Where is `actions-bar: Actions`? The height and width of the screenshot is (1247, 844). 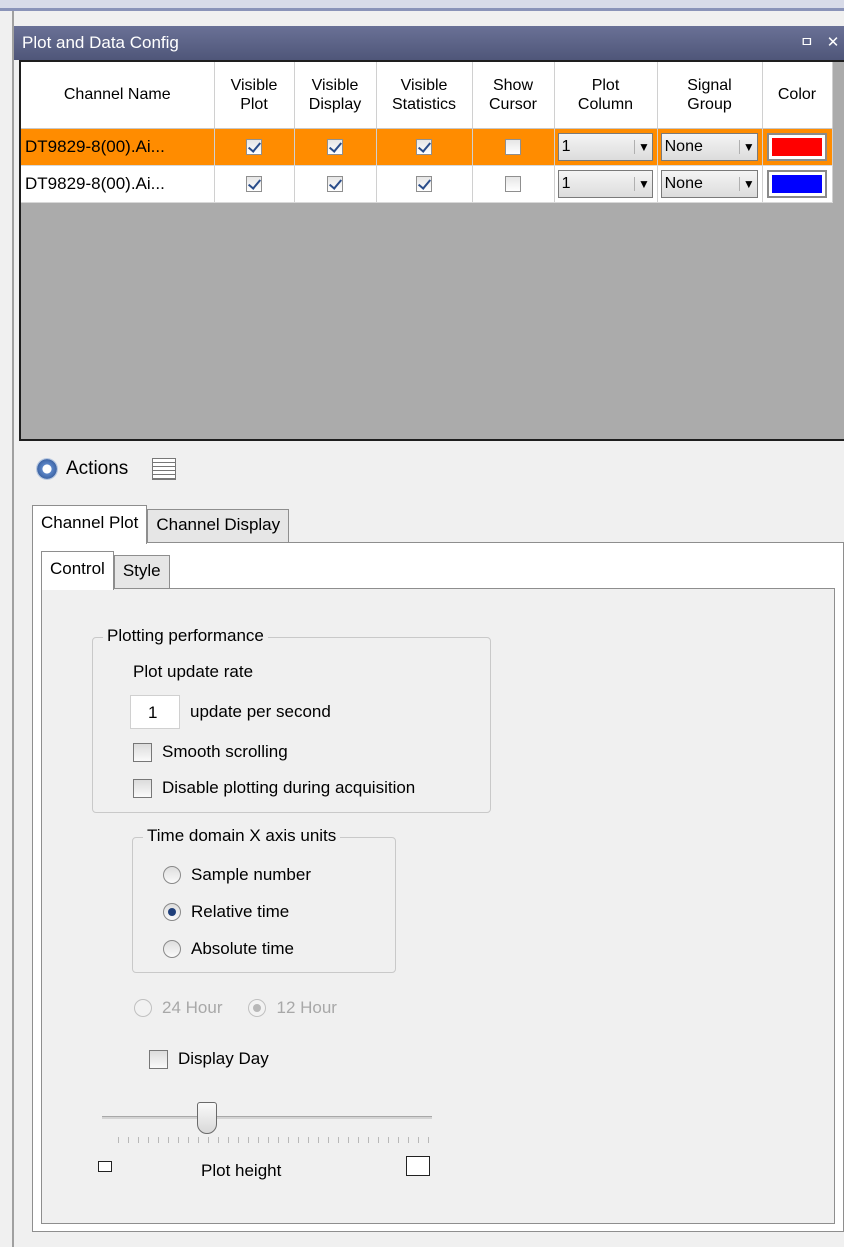
actions-bar: Actions is located at coordinates (106, 469).